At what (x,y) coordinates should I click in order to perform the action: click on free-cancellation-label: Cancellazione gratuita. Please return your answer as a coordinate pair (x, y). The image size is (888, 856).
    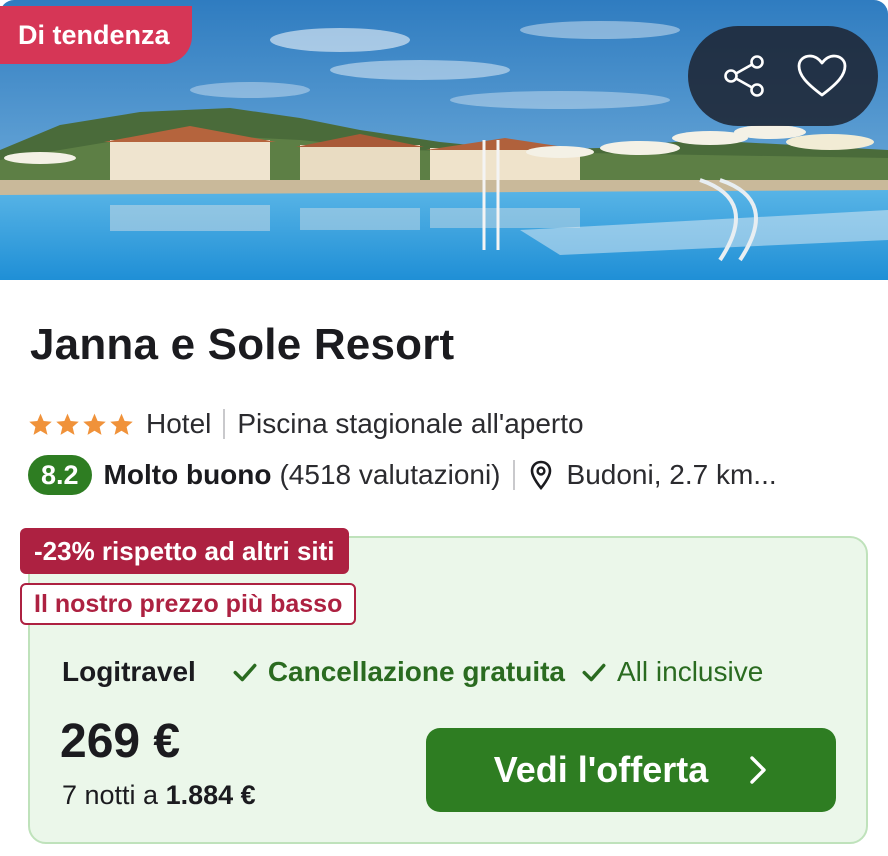
    Looking at the image, I should click on (416, 671).